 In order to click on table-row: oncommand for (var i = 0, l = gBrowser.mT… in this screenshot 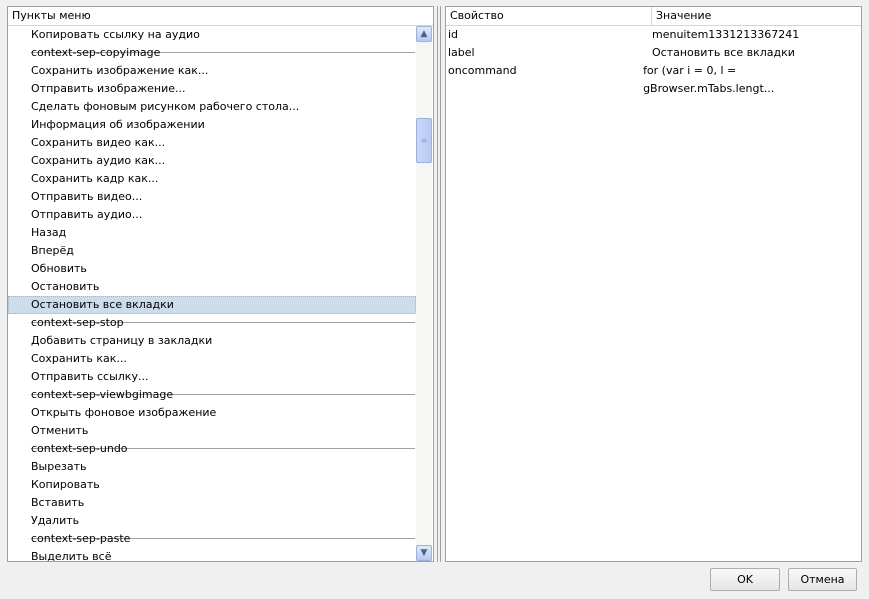, I will do `click(653, 78)`.